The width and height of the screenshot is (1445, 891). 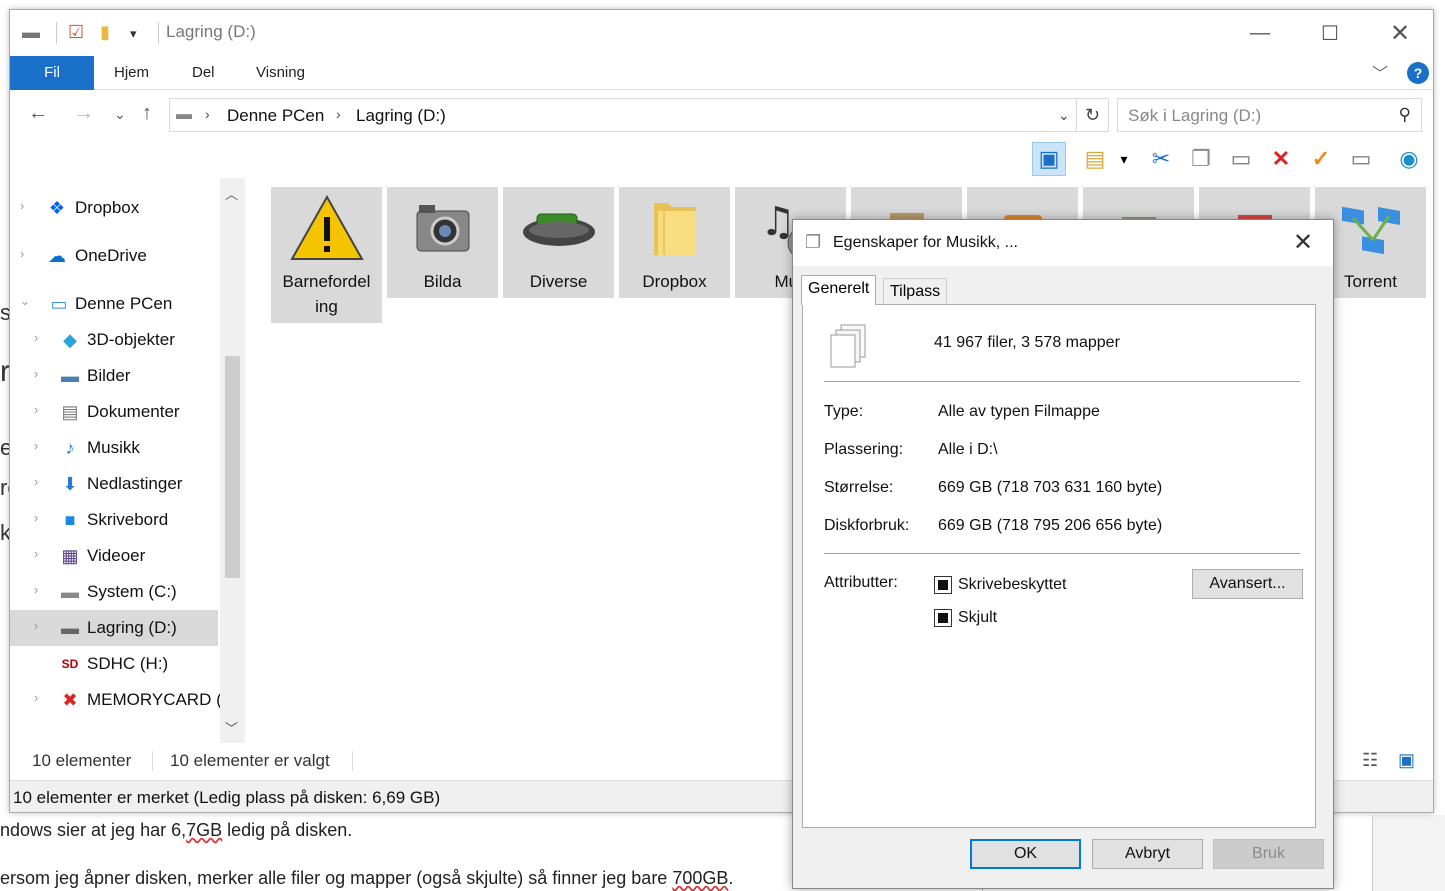 What do you see at coordinates (56, 739) in the screenshot?
I see `sd-card-icon: SD` at bounding box center [56, 739].